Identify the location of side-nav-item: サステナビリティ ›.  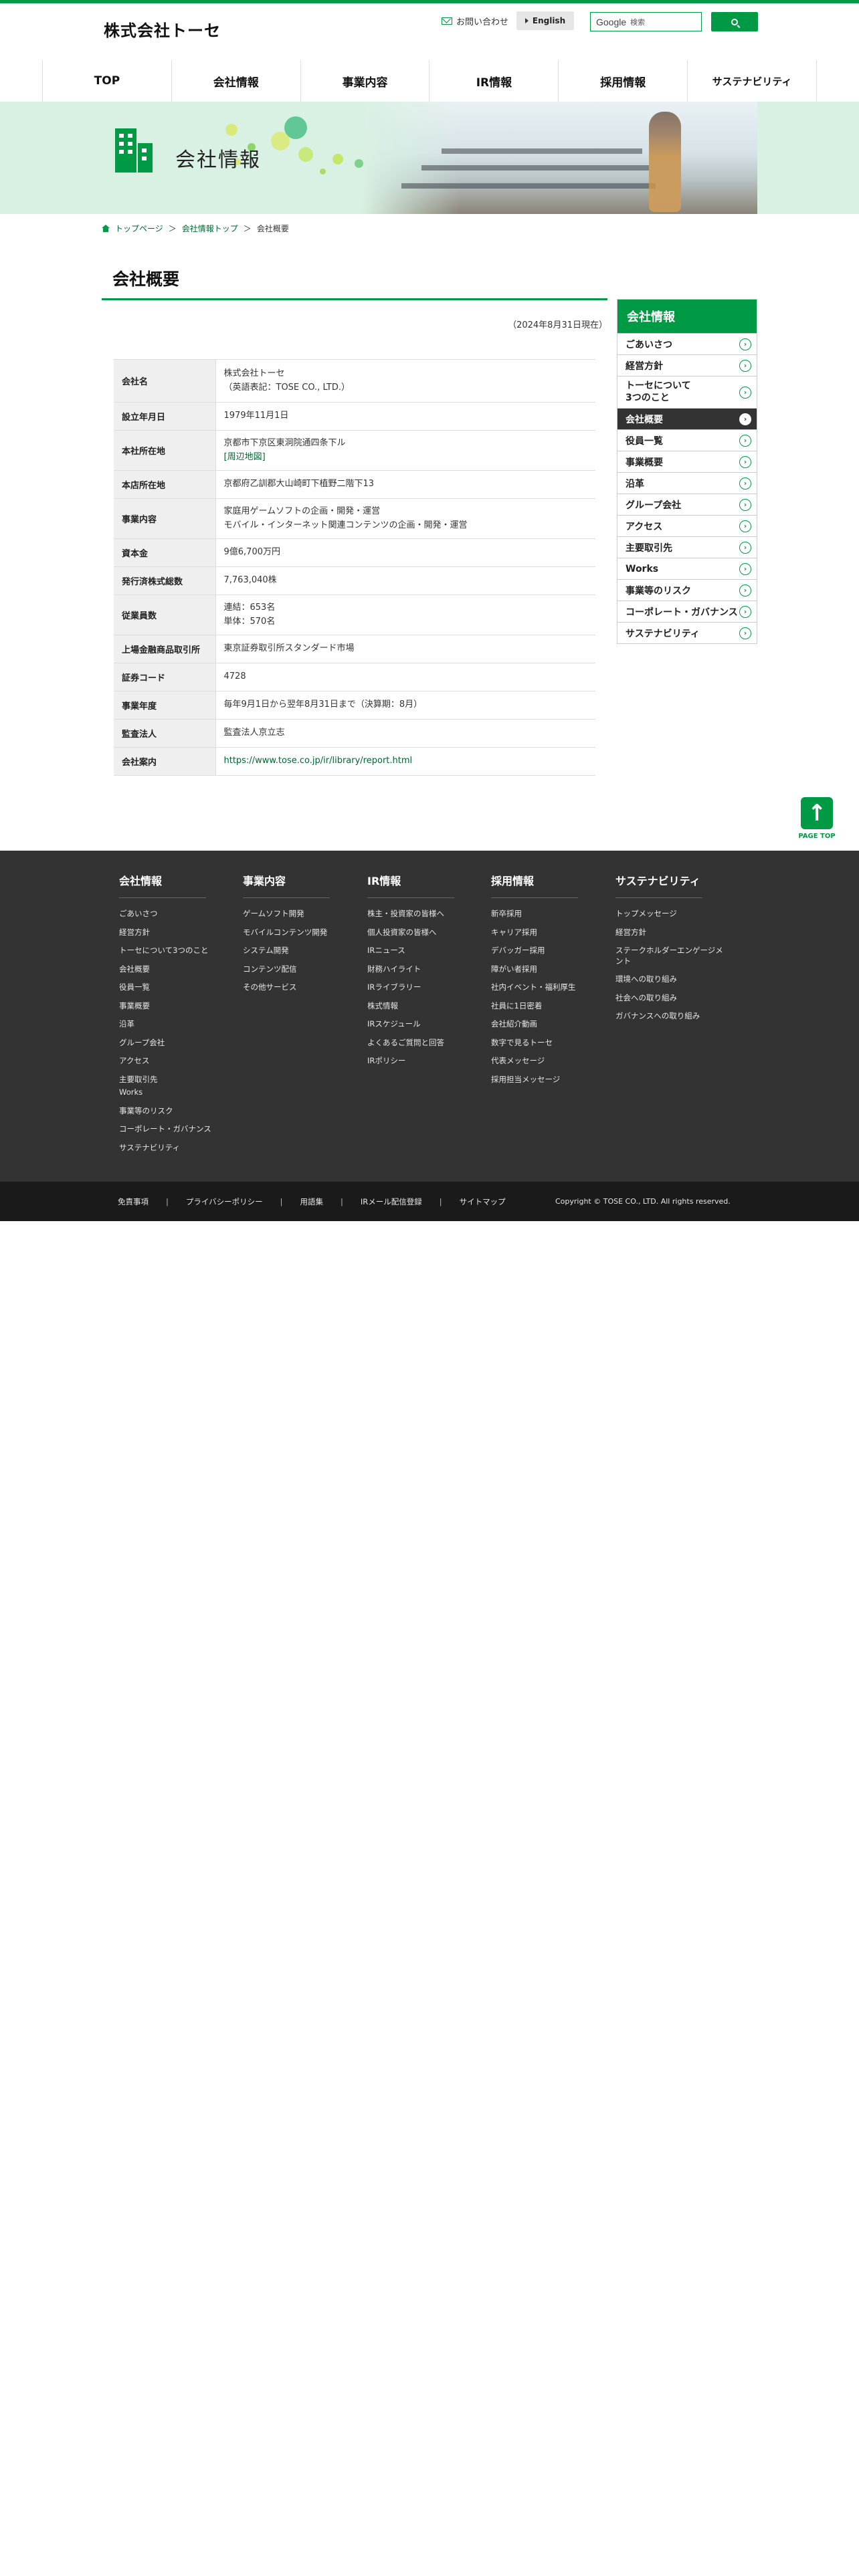
(687, 632).